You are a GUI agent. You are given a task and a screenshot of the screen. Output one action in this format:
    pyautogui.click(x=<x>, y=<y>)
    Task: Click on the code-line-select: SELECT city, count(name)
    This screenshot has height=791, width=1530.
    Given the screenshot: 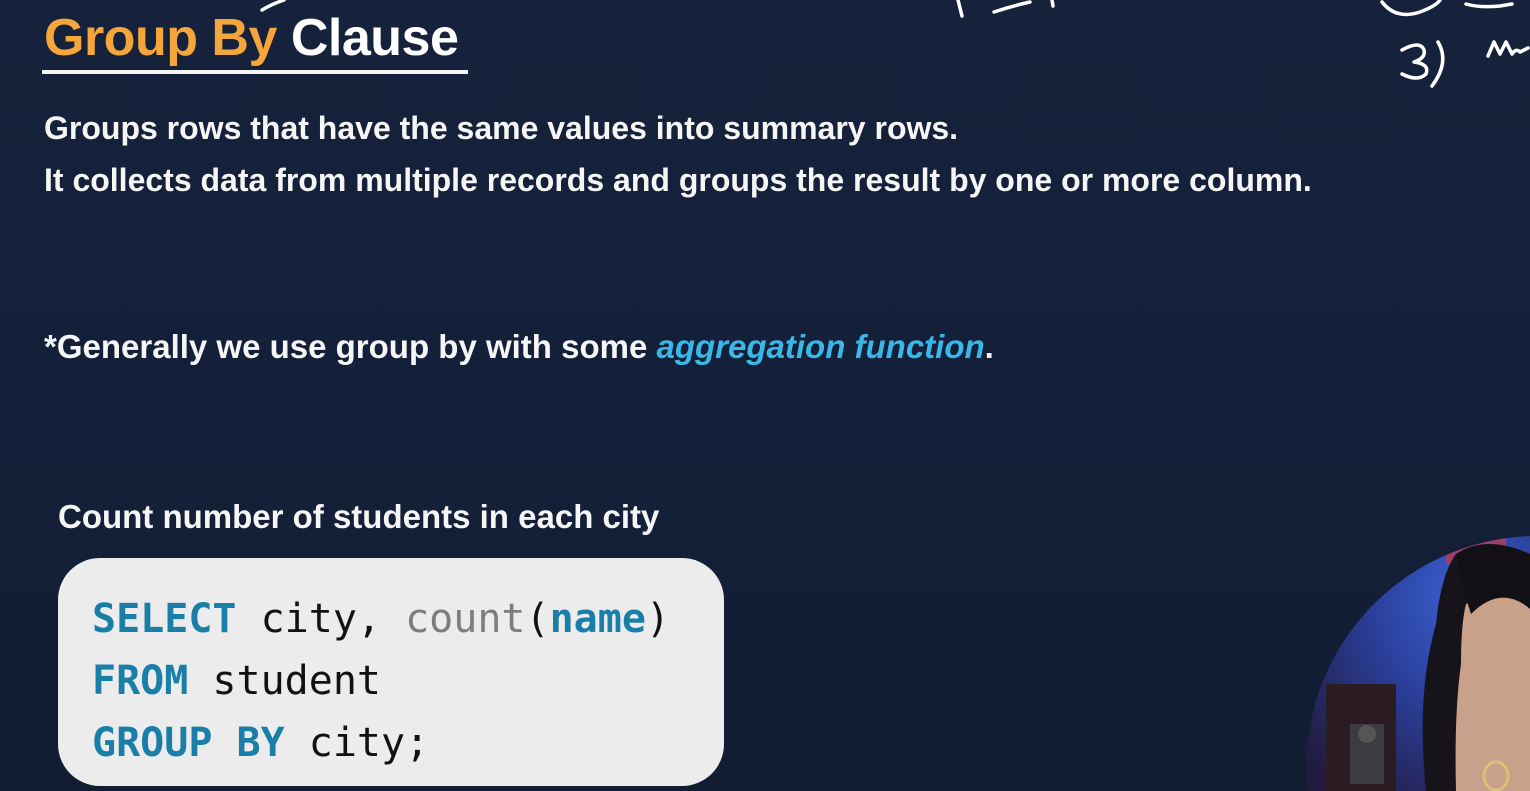 What is the action you would take?
    pyautogui.click(x=408, y=619)
    